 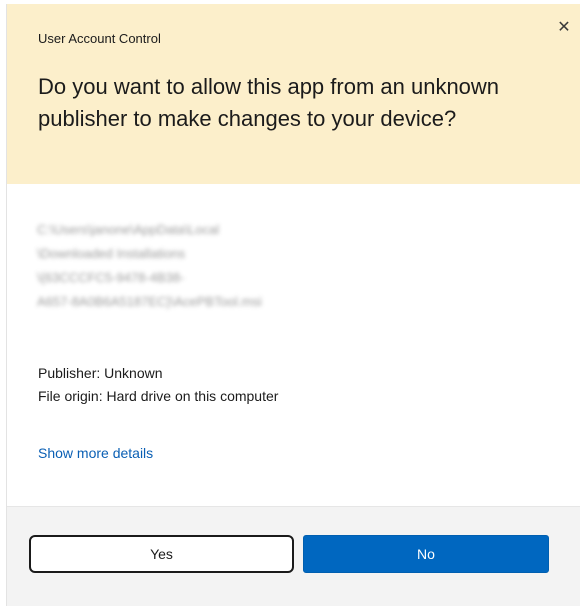 I want to click on yes-button: Yes, so click(x=161, y=554).